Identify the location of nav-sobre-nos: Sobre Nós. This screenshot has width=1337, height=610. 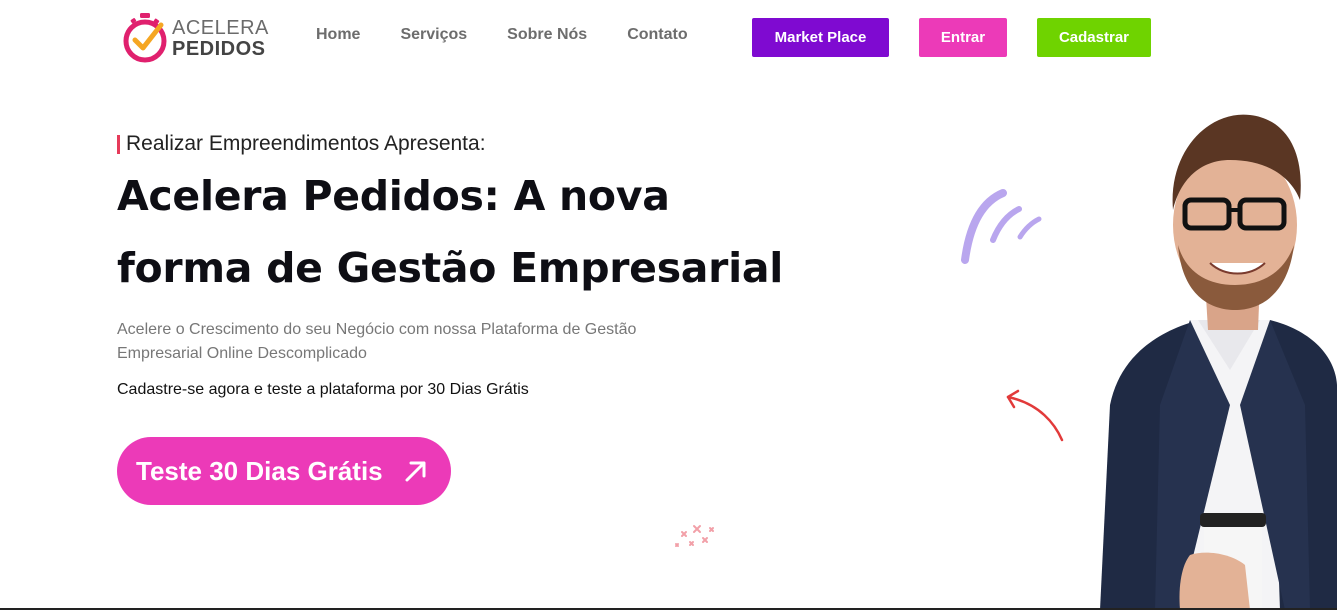
(547, 35).